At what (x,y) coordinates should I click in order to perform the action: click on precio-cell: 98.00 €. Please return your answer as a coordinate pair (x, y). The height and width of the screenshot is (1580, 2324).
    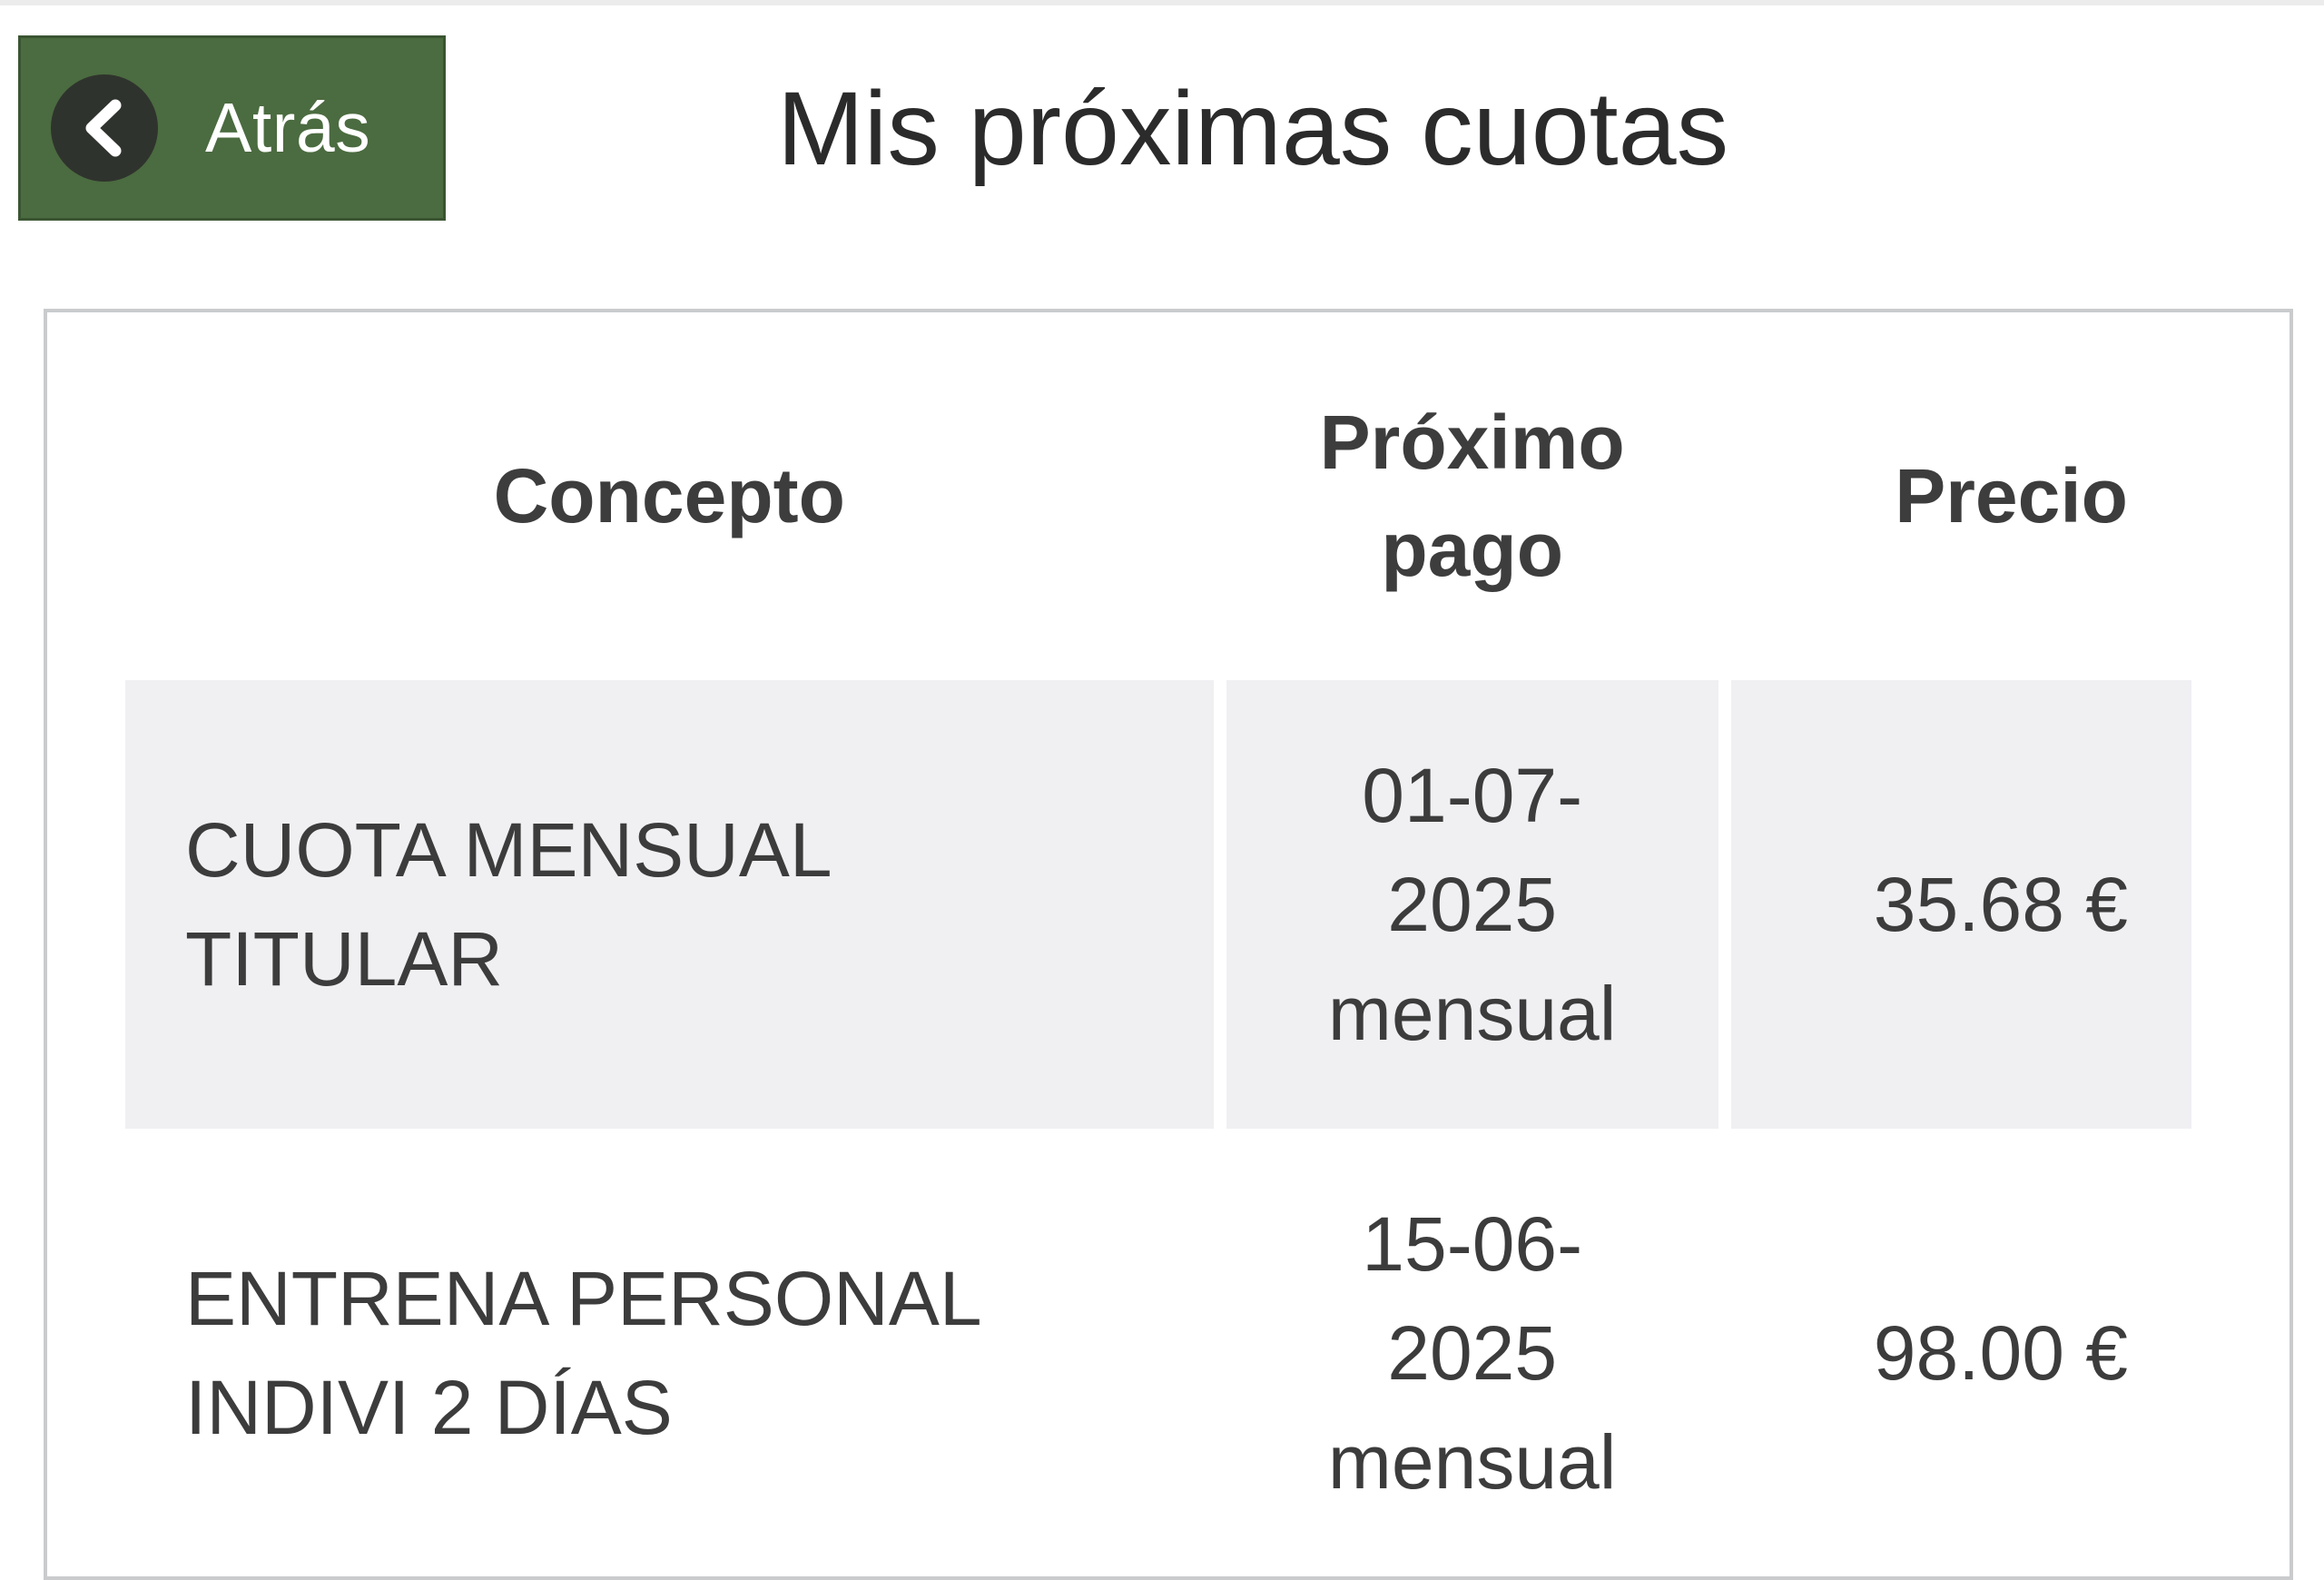
    Looking at the image, I should click on (2000, 1353).